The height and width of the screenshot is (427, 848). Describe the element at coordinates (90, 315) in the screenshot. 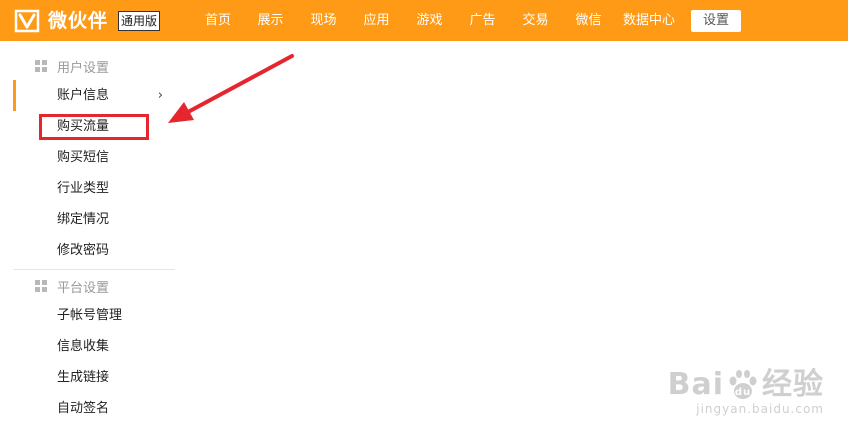

I see `sidebar-item-label: 子帐号管理` at that location.